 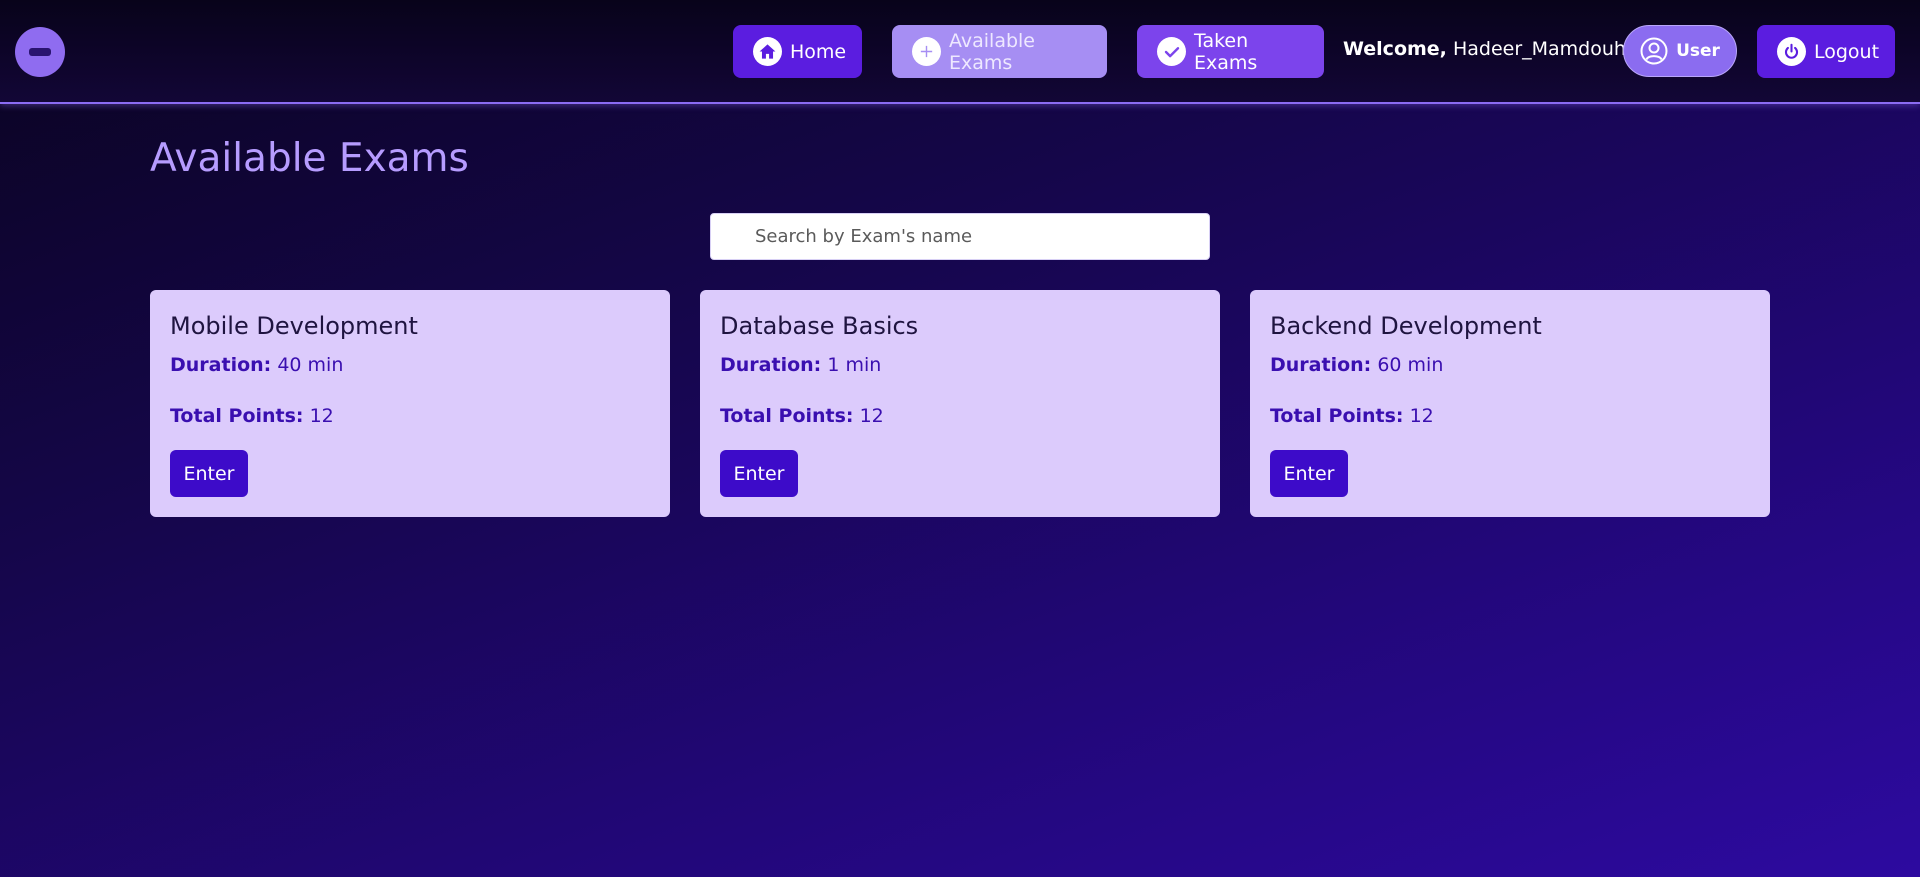 I want to click on available-exams-button: Available Exams, so click(x=999, y=51).